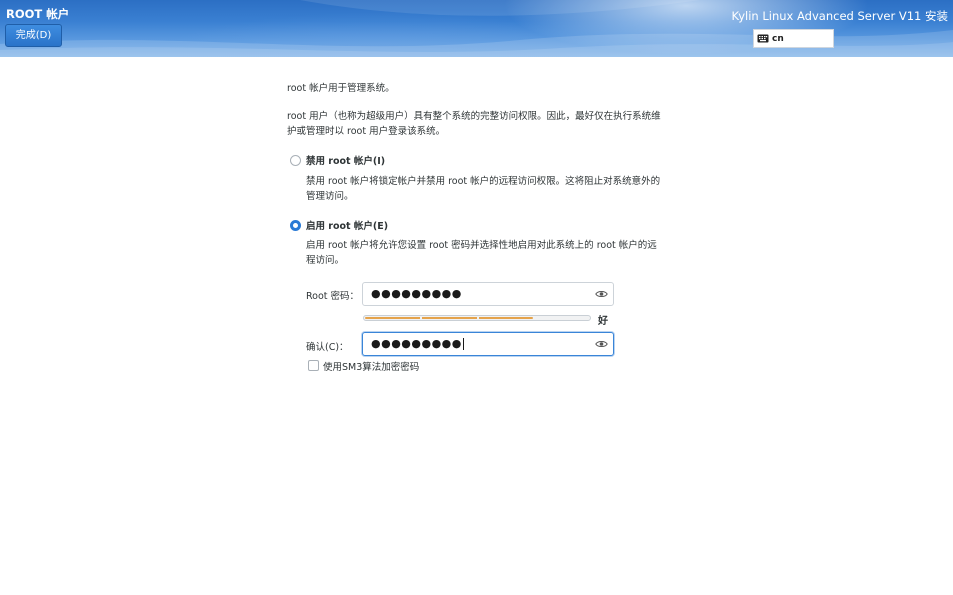  I want to click on intro-text: root 帐户用于管理系统。, so click(341, 88).